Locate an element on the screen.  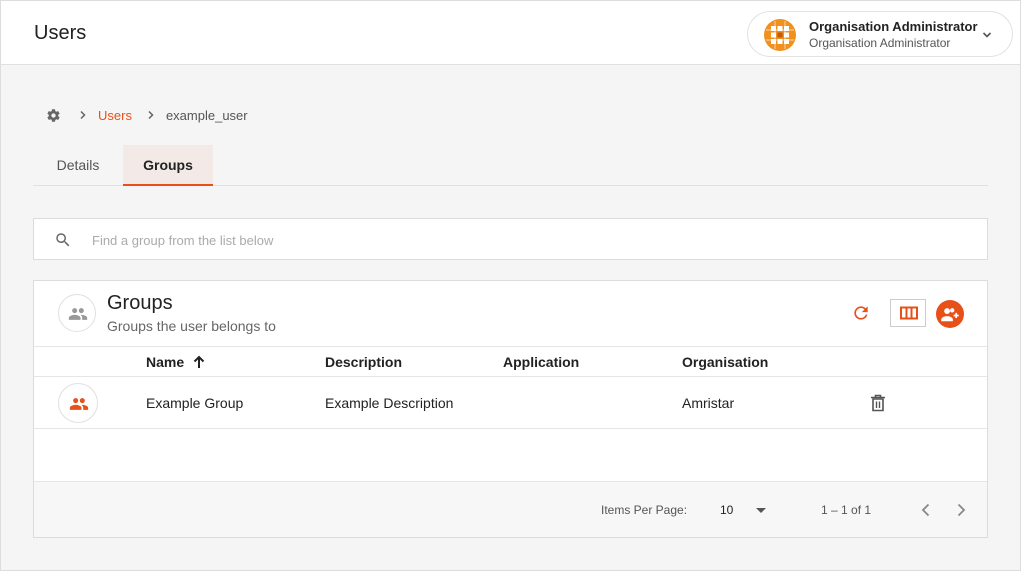
add-group-button is located at coordinates (950, 314).